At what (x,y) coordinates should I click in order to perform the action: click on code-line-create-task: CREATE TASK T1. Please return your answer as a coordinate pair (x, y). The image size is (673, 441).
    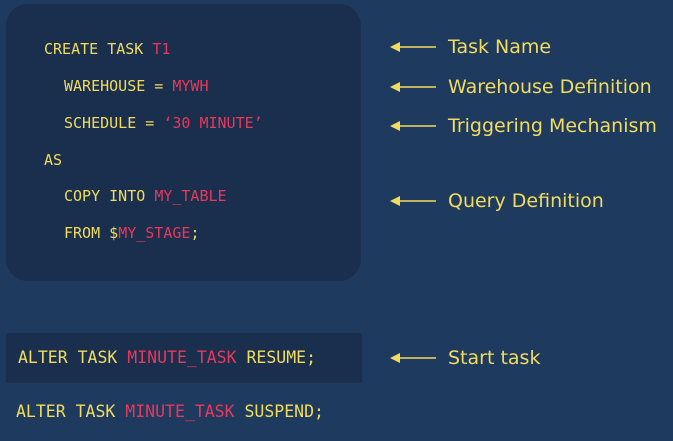
    Looking at the image, I should click on (107, 49).